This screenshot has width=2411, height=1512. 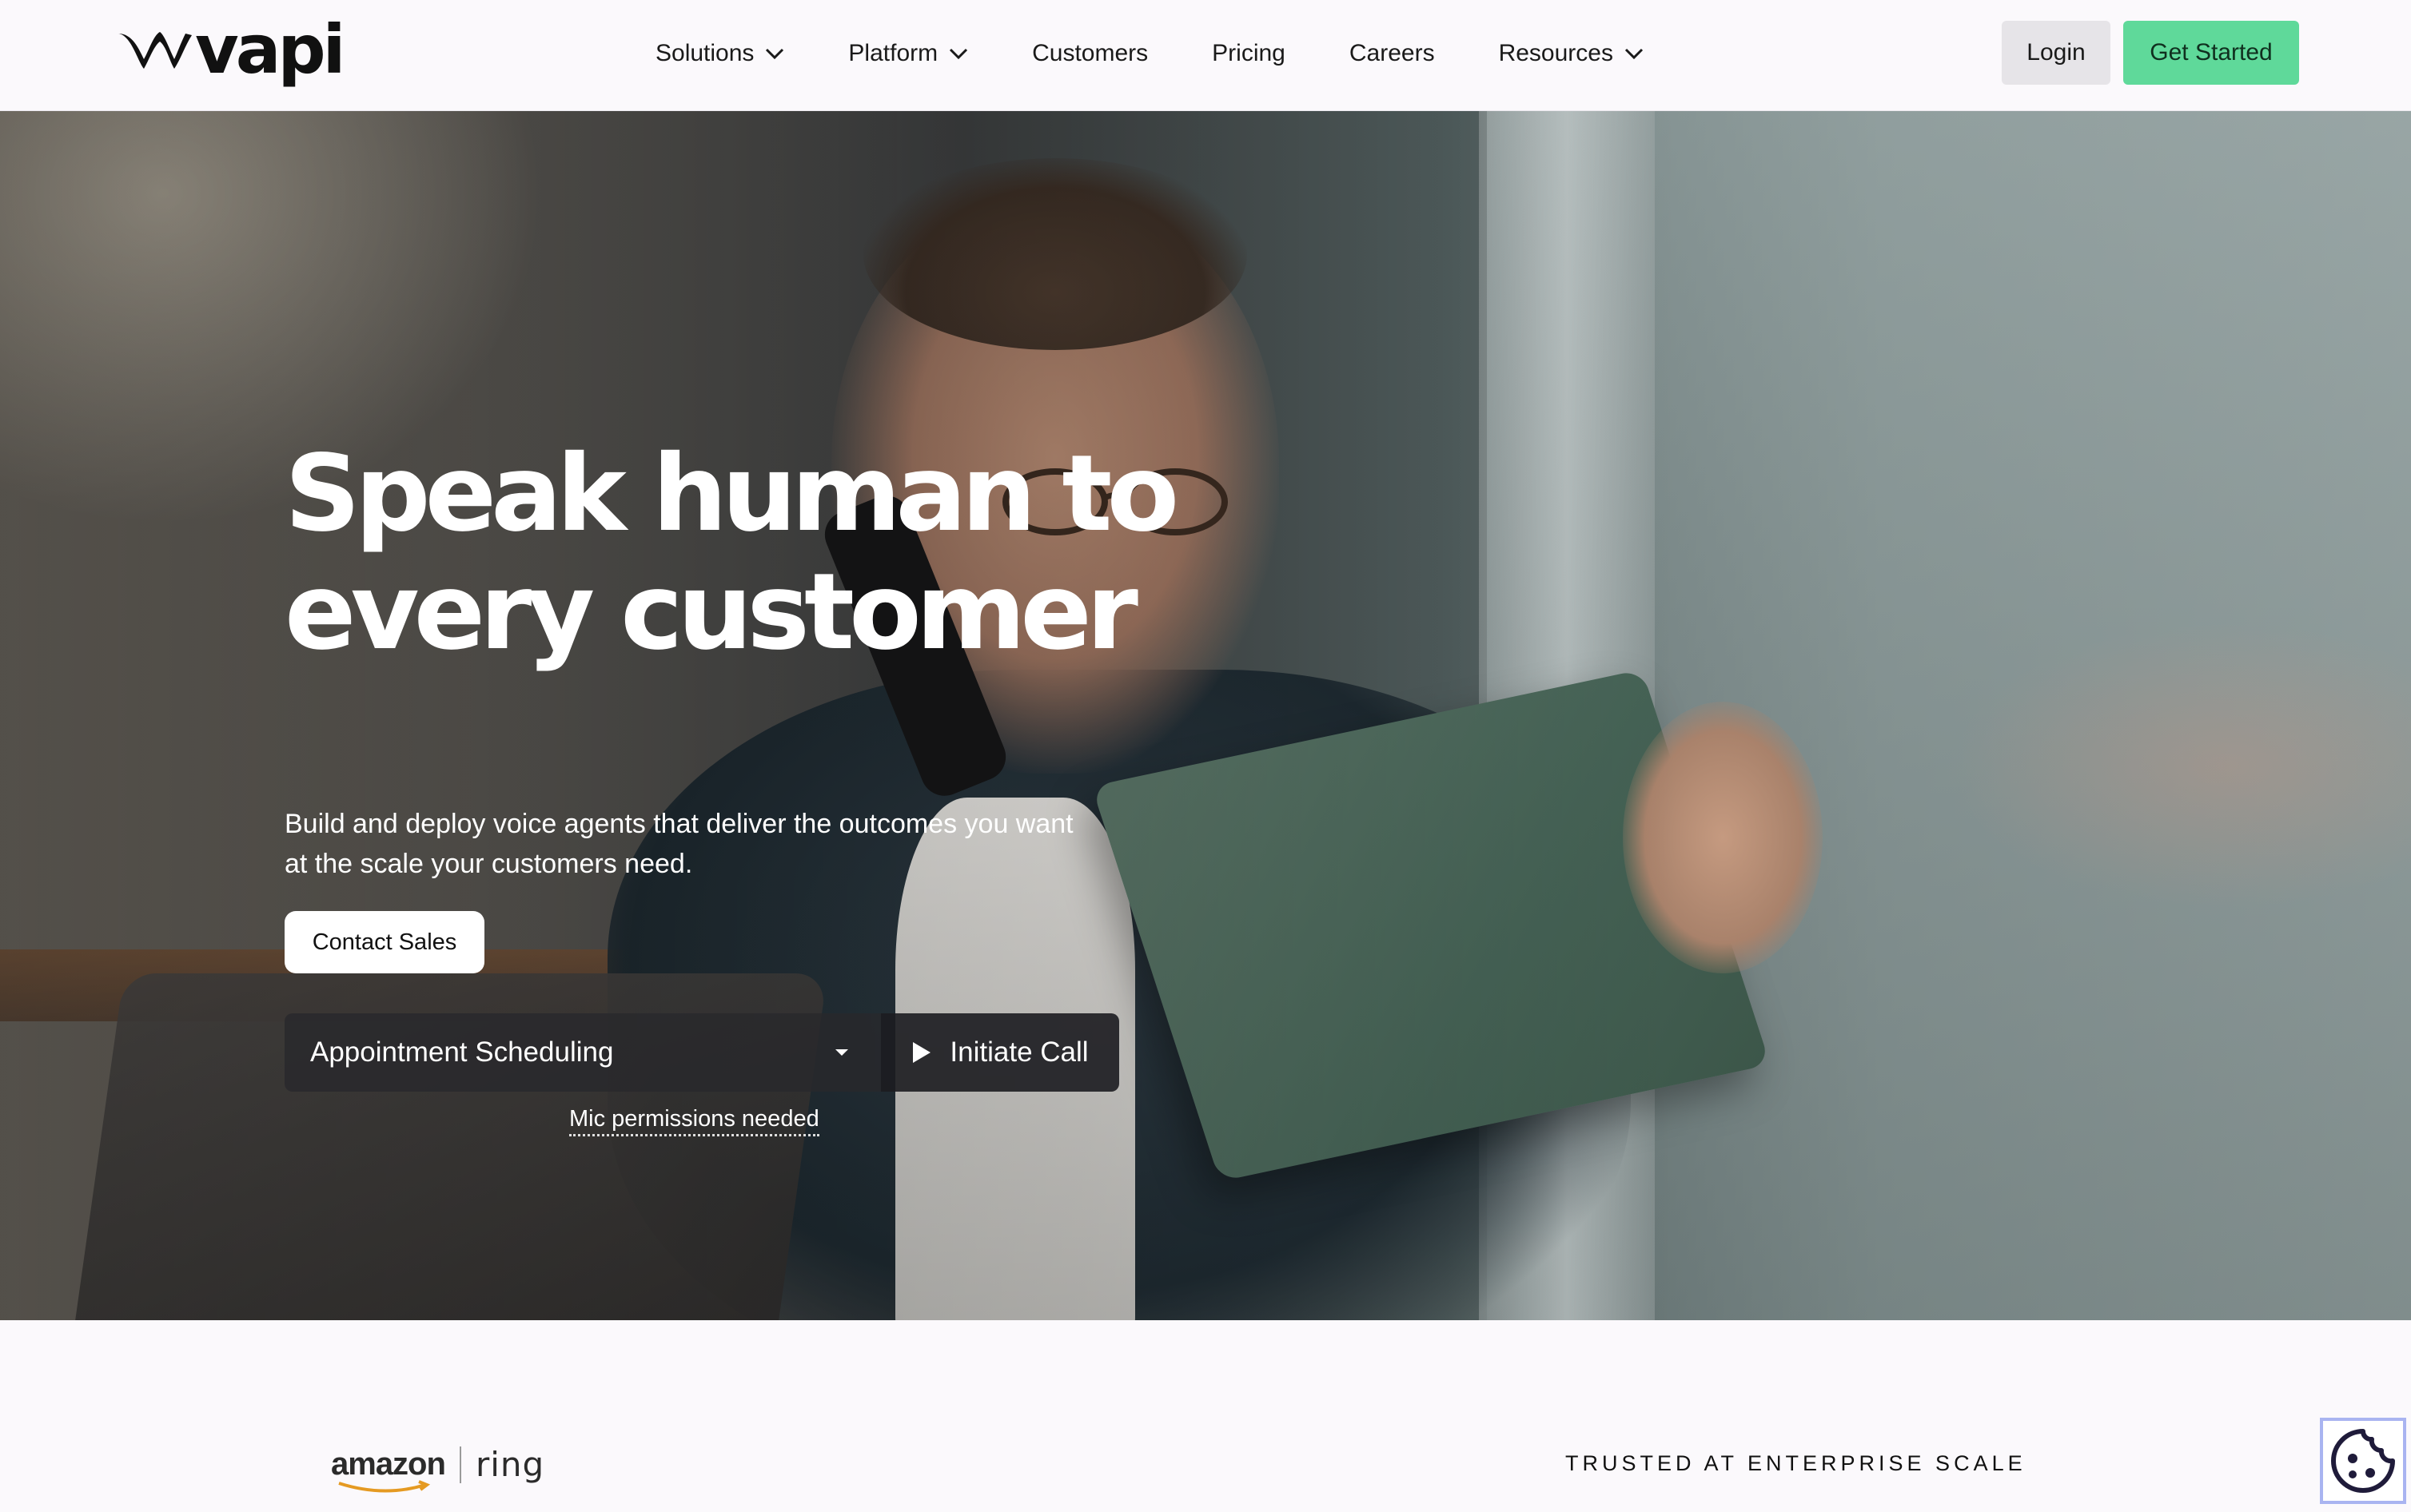 I want to click on customer-logo-strip: amazon ring, so click(x=438, y=1469).